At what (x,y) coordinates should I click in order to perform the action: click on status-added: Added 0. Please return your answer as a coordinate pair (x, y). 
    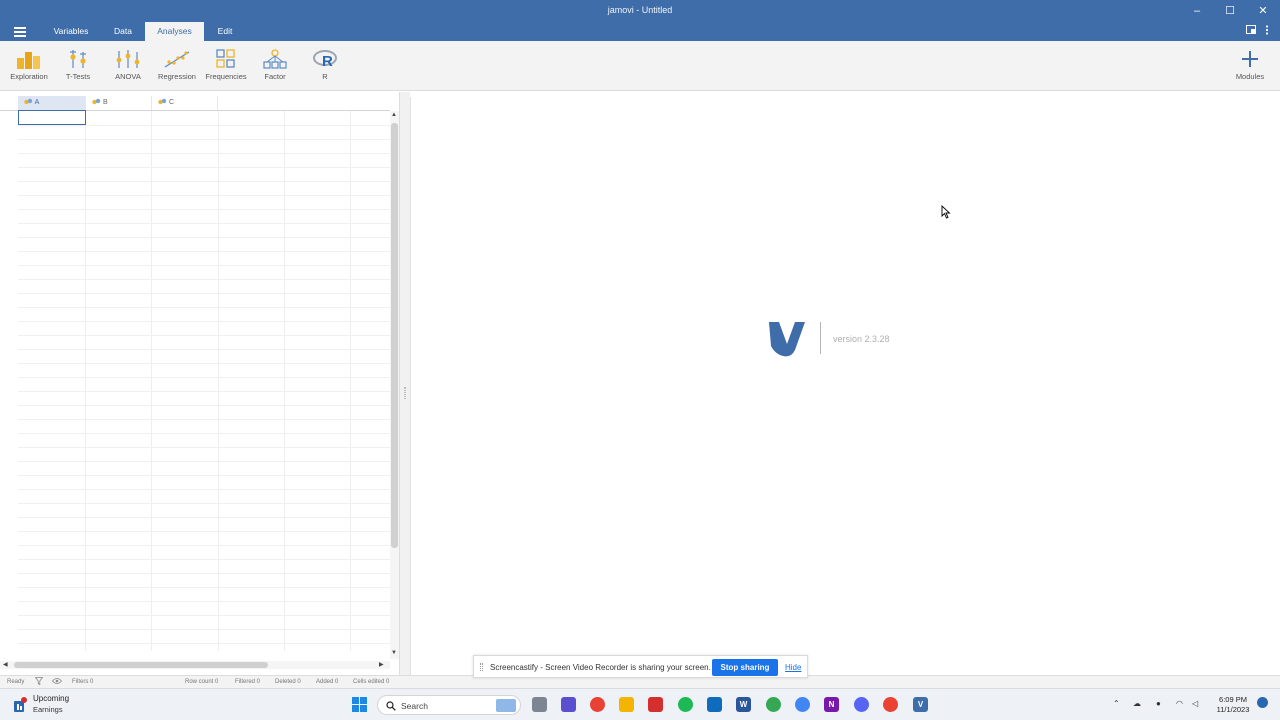
    Looking at the image, I should click on (327, 682).